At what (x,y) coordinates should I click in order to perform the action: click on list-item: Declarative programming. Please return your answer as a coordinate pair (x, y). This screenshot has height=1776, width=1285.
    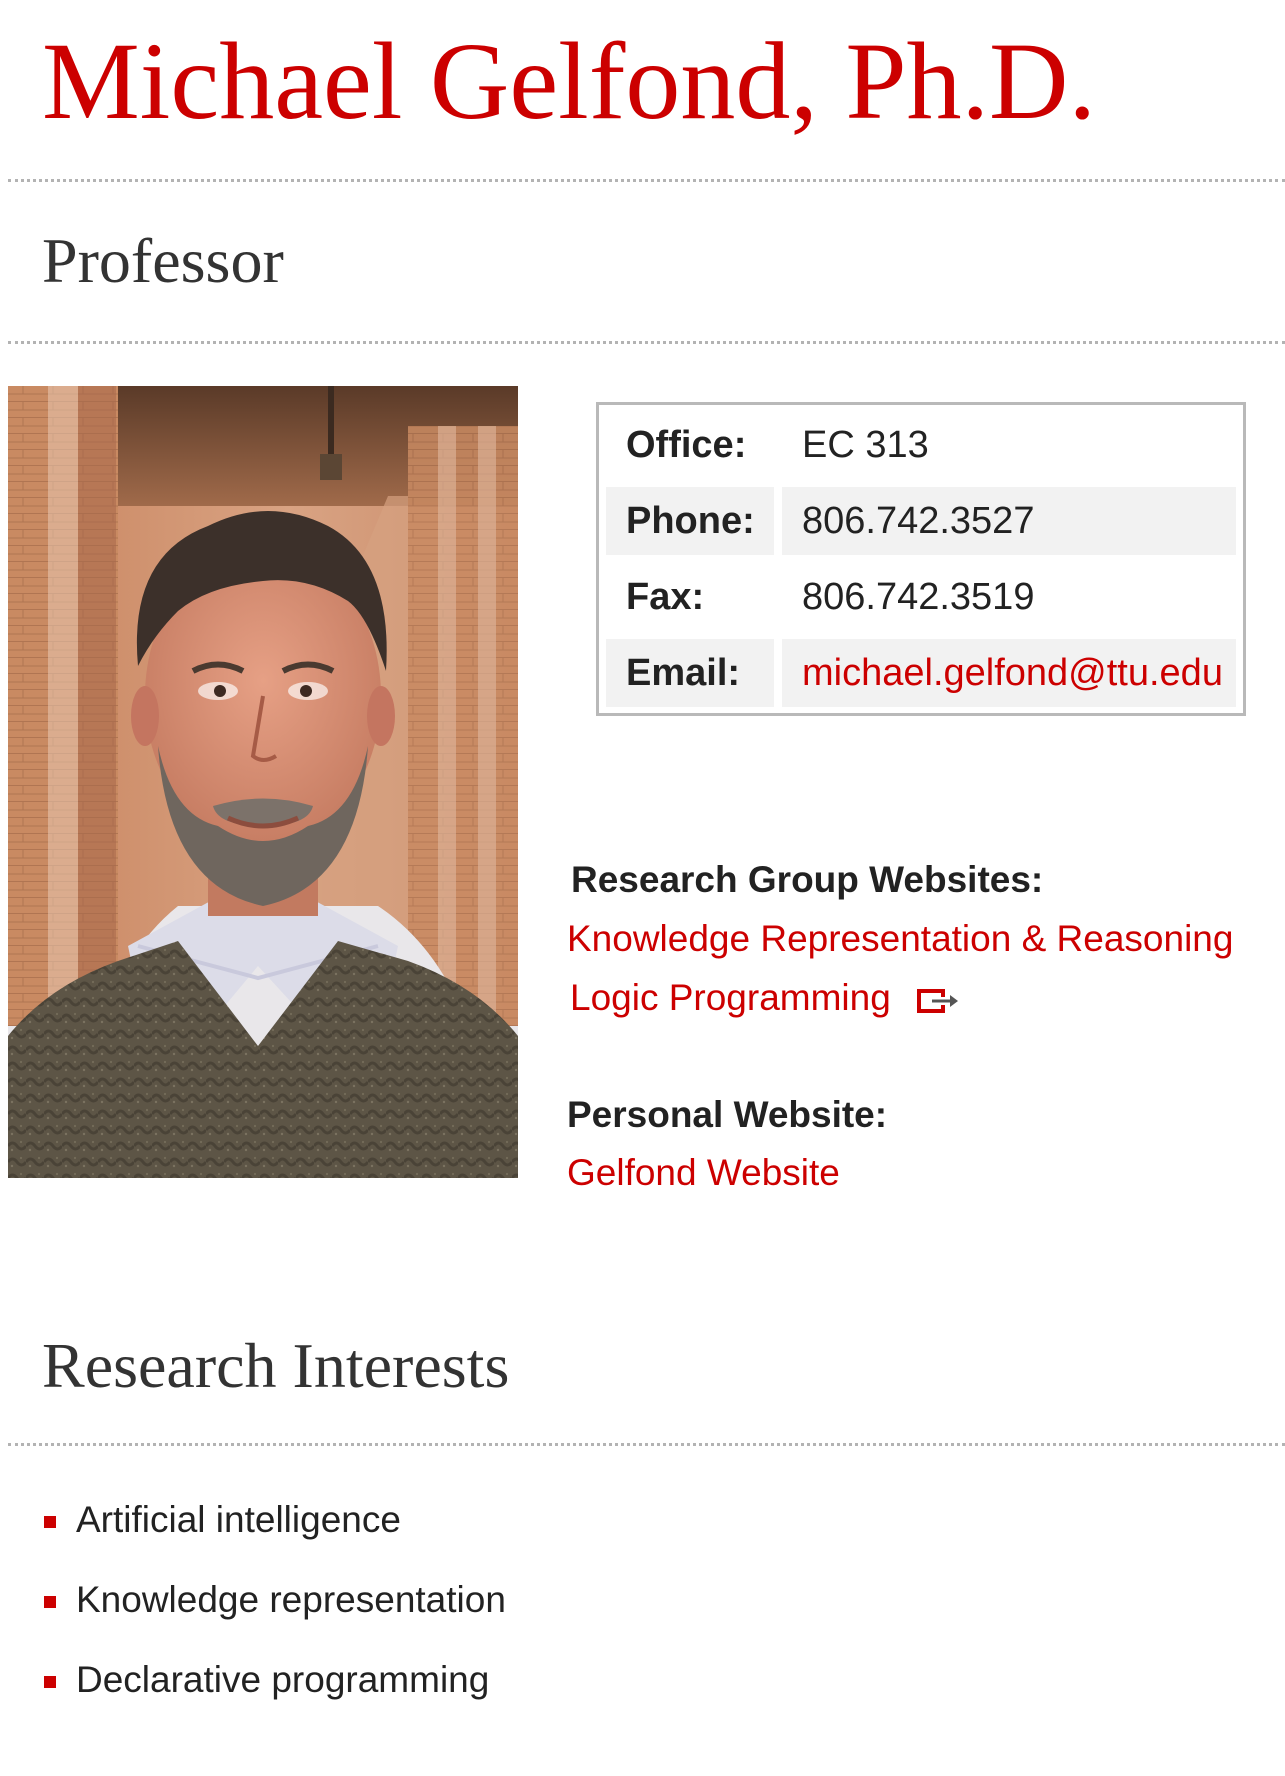
    Looking at the image, I should click on (274, 1690).